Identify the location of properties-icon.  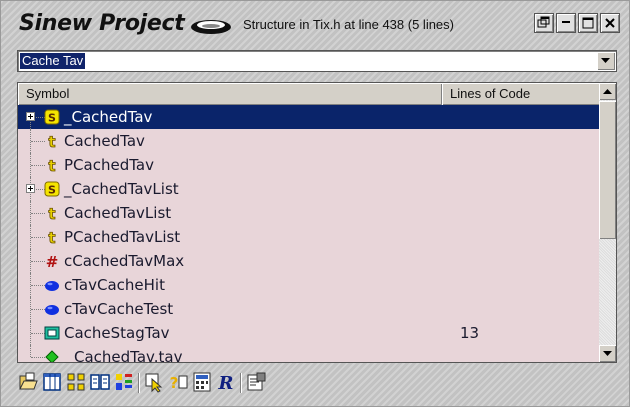
(256, 382).